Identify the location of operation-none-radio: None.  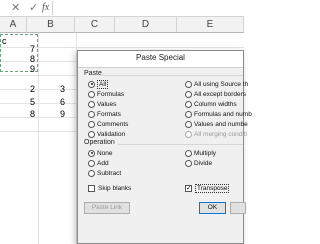
(100, 153).